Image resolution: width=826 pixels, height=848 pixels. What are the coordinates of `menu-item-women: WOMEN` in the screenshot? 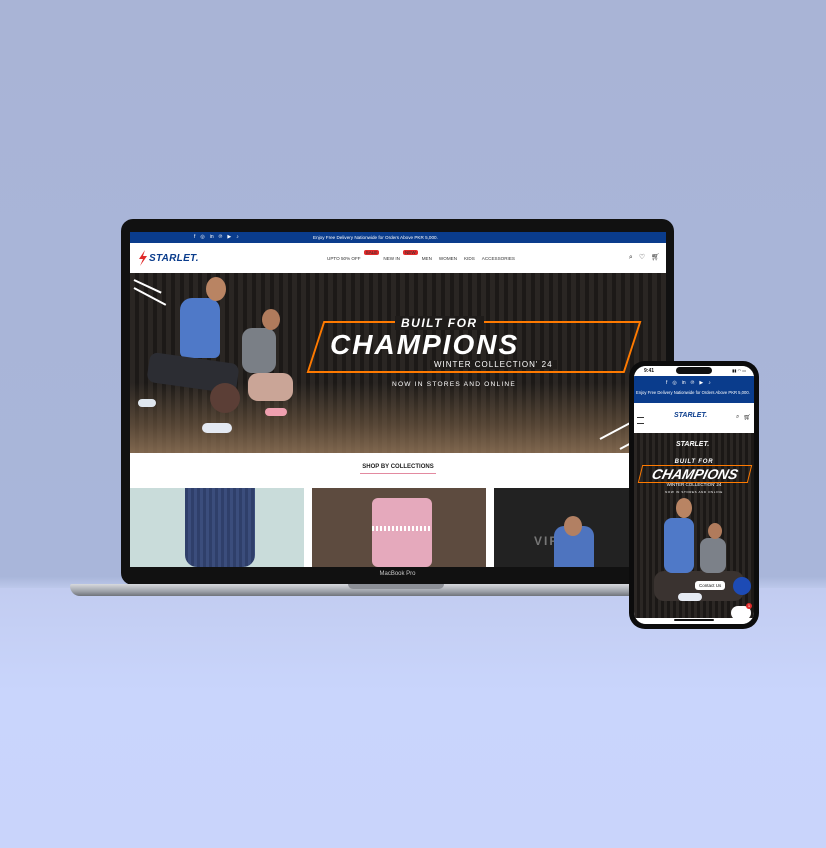 It's located at (448, 258).